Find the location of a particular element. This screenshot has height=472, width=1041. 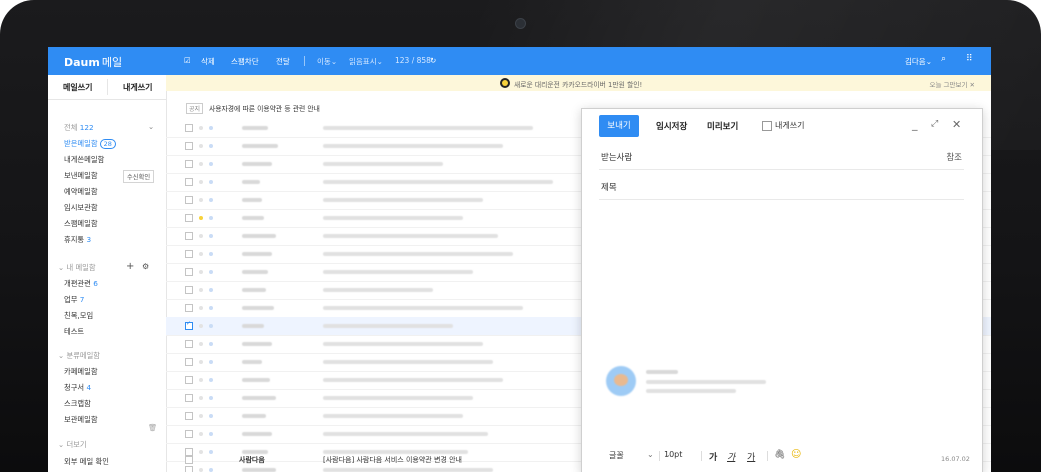

sidebar-item-external: 외부 메일 확인 is located at coordinates (86, 462).